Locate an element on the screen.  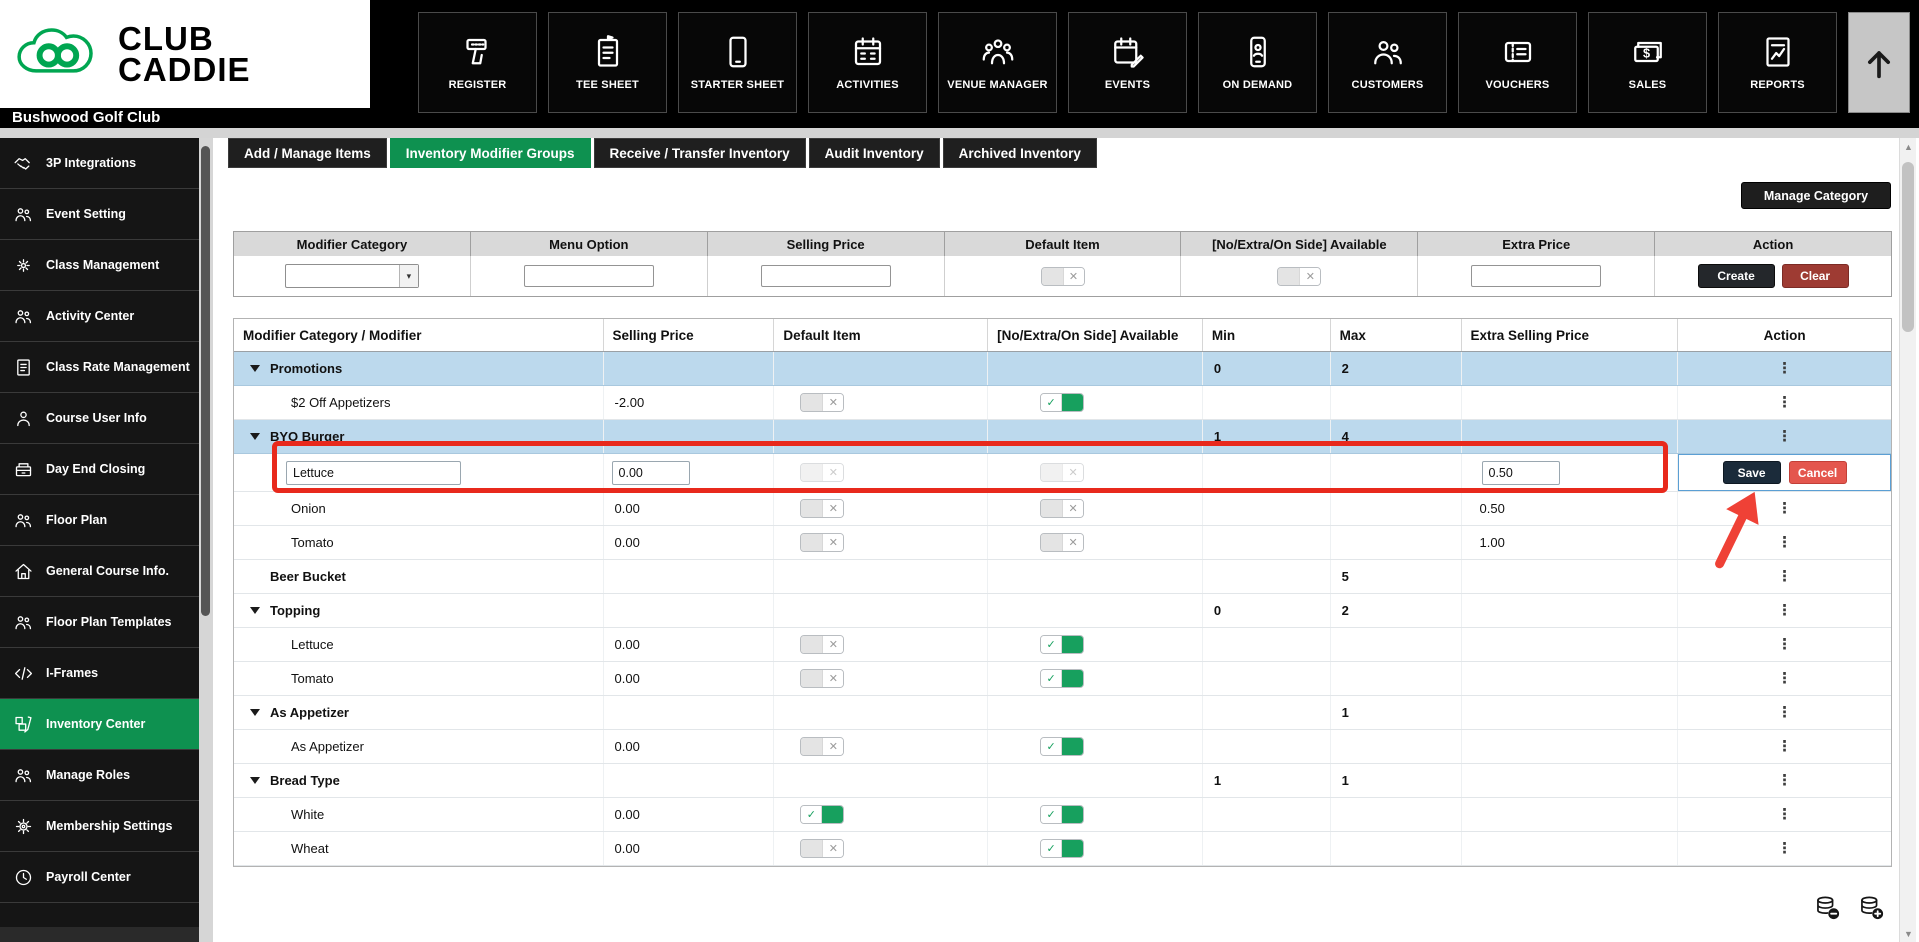
nav-tile-on-demand: ON DEMAND is located at coordinates (1257, 62).